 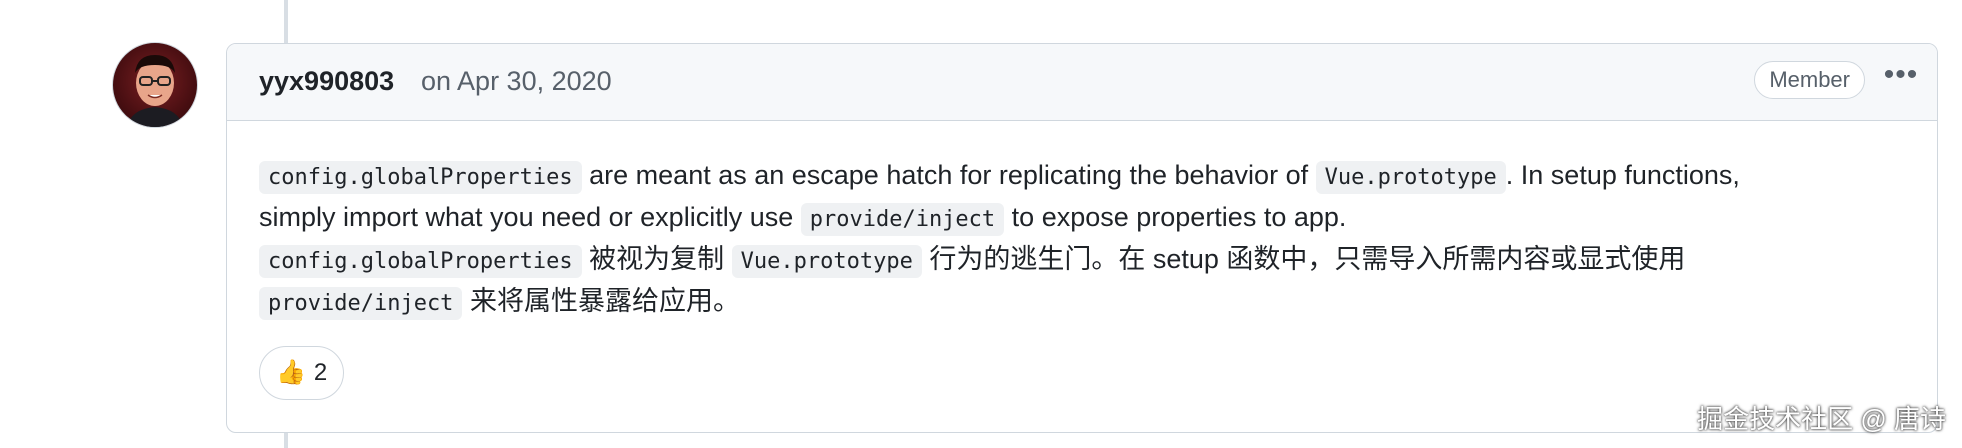 What do you see at coordinates (1175, 217) in the screenshot?
I see `body-text: to expose properties to app.` at bounding box center [1175, 217].